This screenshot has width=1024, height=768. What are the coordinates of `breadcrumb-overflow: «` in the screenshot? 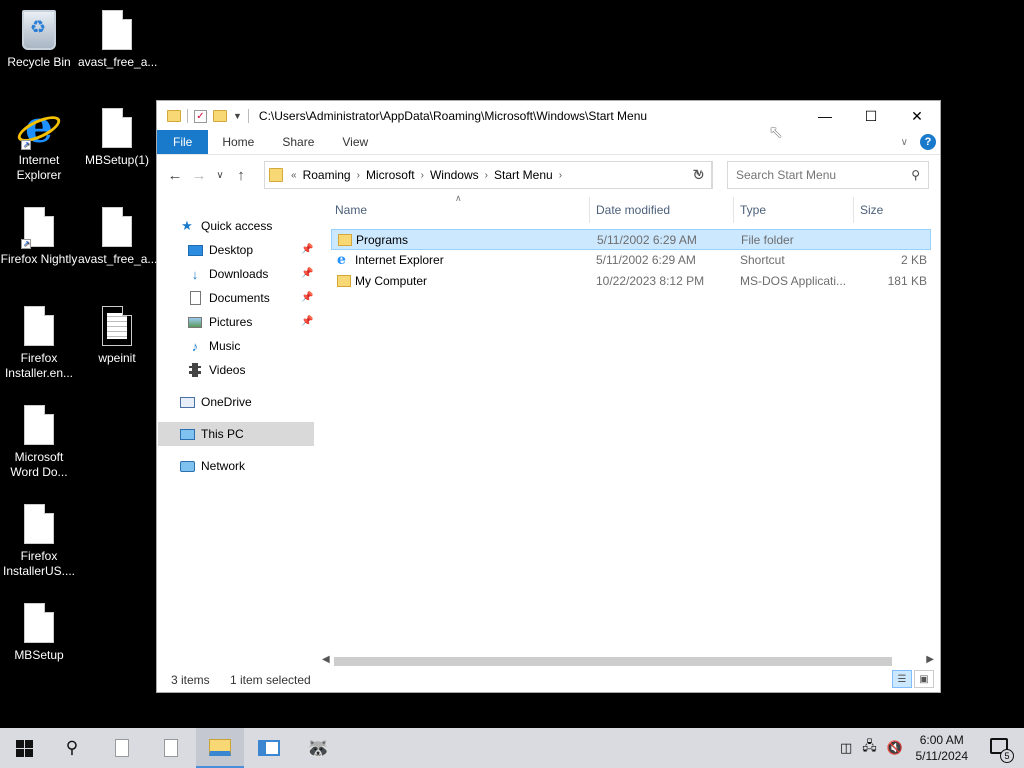 It's located at (294, 175).